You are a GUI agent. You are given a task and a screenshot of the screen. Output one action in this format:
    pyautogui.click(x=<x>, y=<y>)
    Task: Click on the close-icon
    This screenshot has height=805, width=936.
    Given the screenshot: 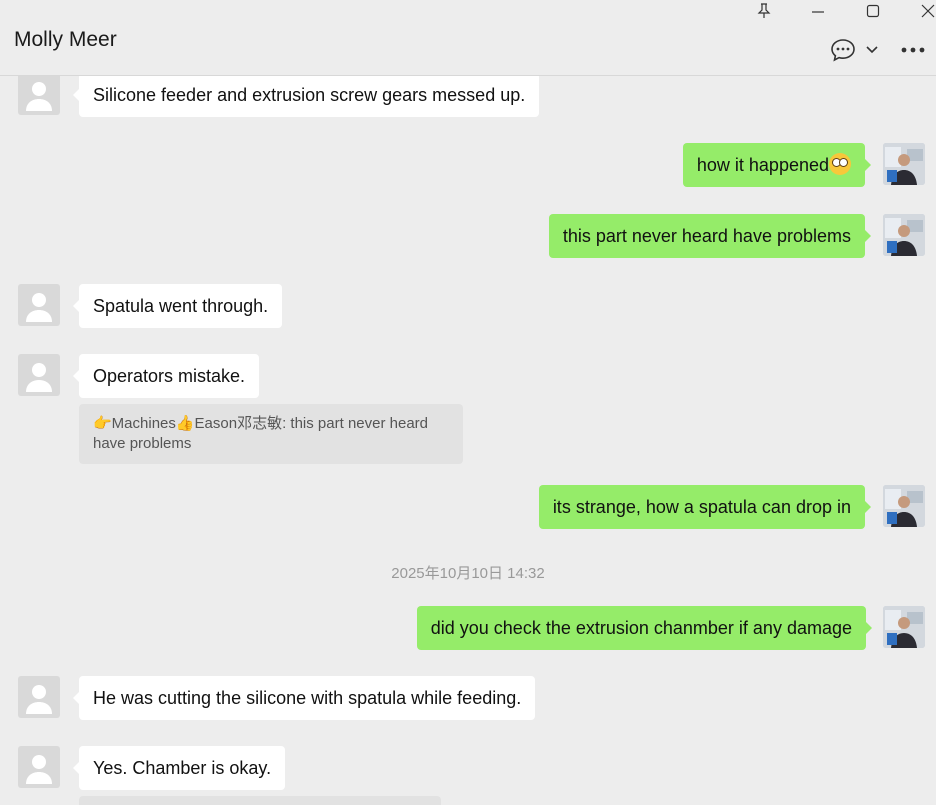 What is the action you would take?
    pyautogui.click(x=922, y=11)
    